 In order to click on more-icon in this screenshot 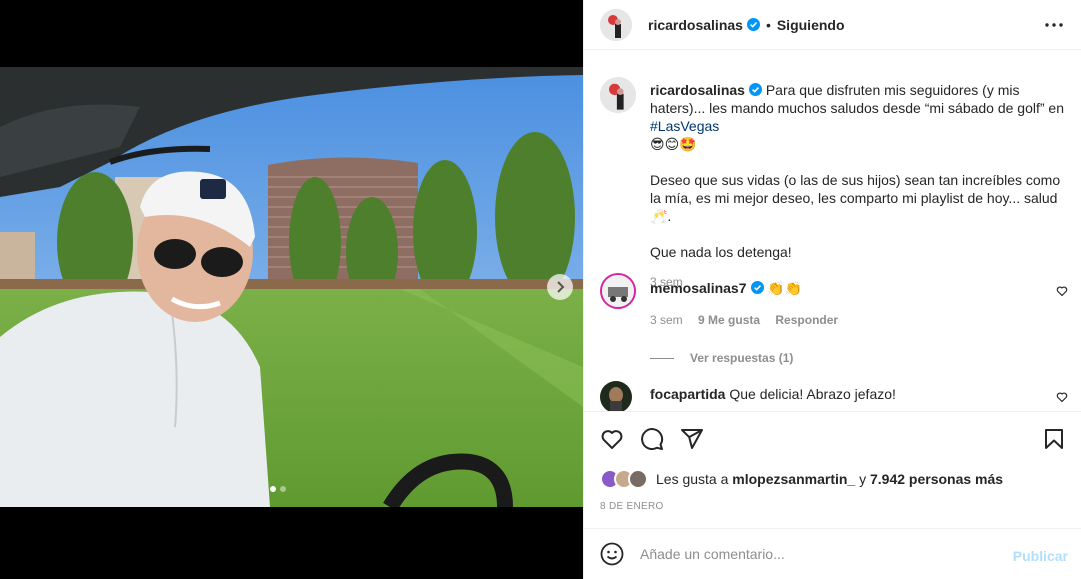, I will do `click(1054, 25)`.